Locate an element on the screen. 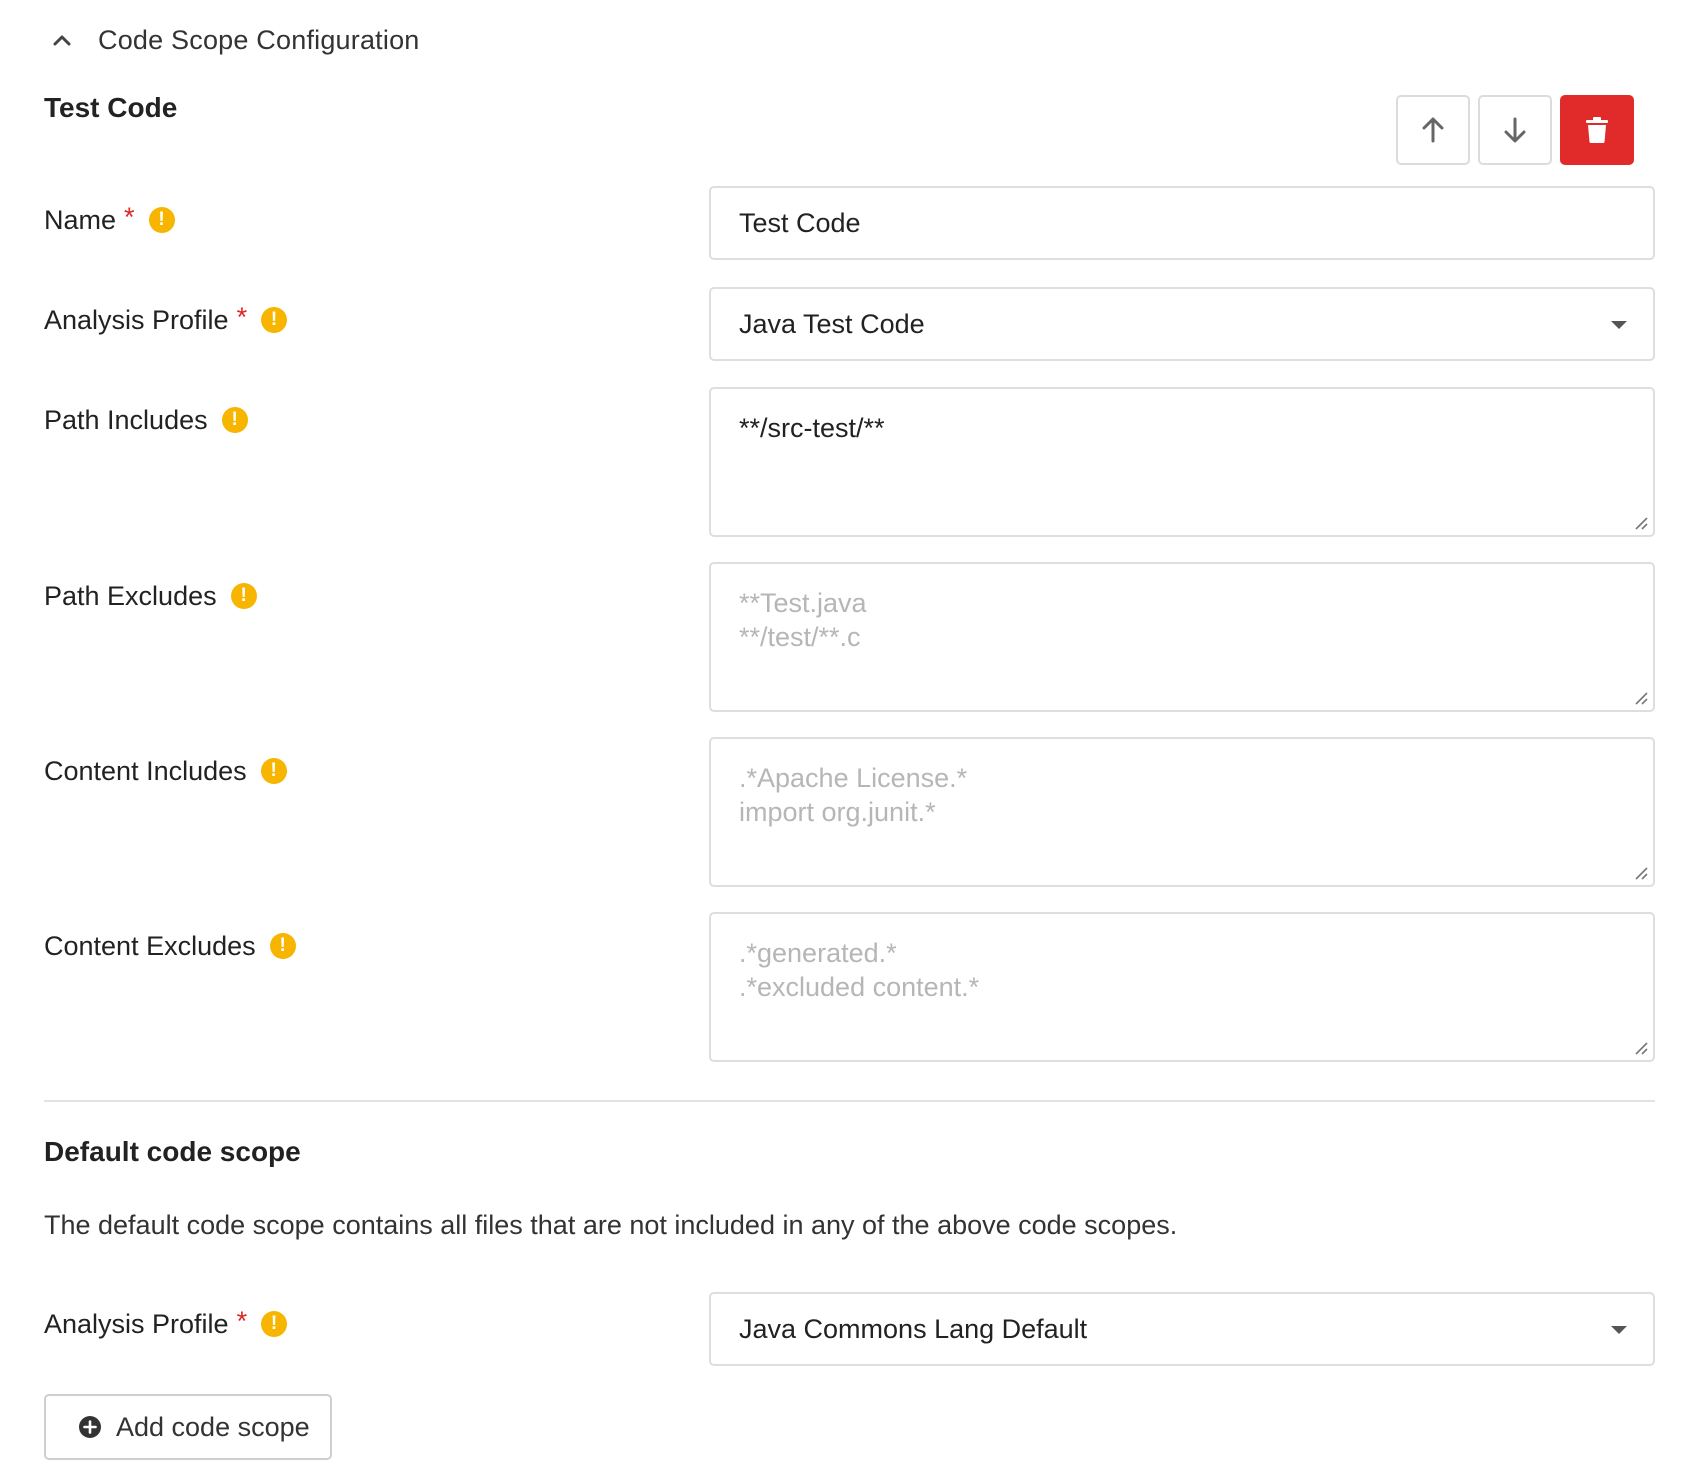 This screenshot has height=1484, width=1702. path-includes-value: **/src-test/** is located at coordinates (812, 428).